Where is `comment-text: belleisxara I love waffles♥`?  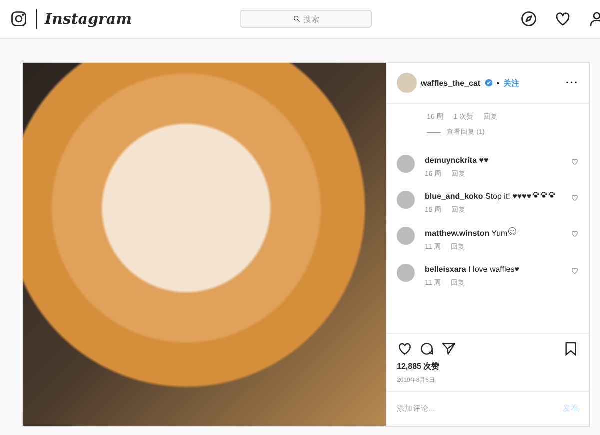 comment-text: belleisxara I love waffles♥ is located at coordinates (472, 269).